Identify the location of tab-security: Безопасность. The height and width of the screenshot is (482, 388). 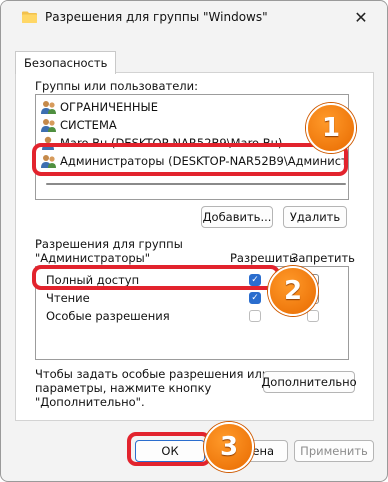
(66, 62).